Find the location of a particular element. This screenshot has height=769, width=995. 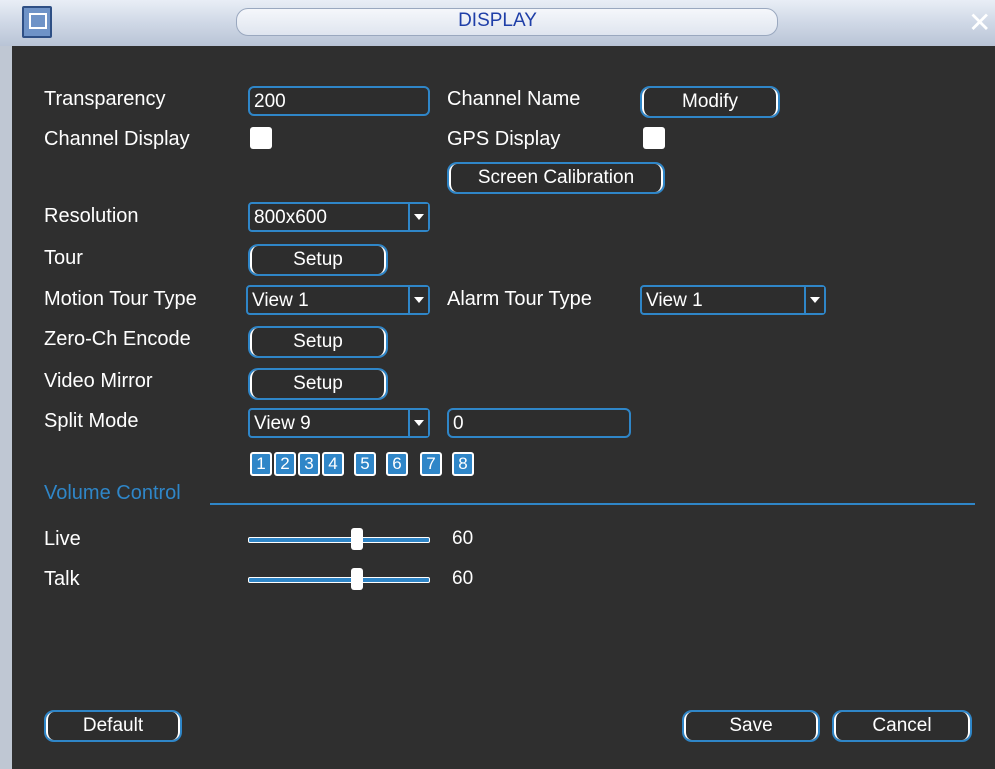

video-mirror-label: Video Mirror is located at coordinates (98, 381).